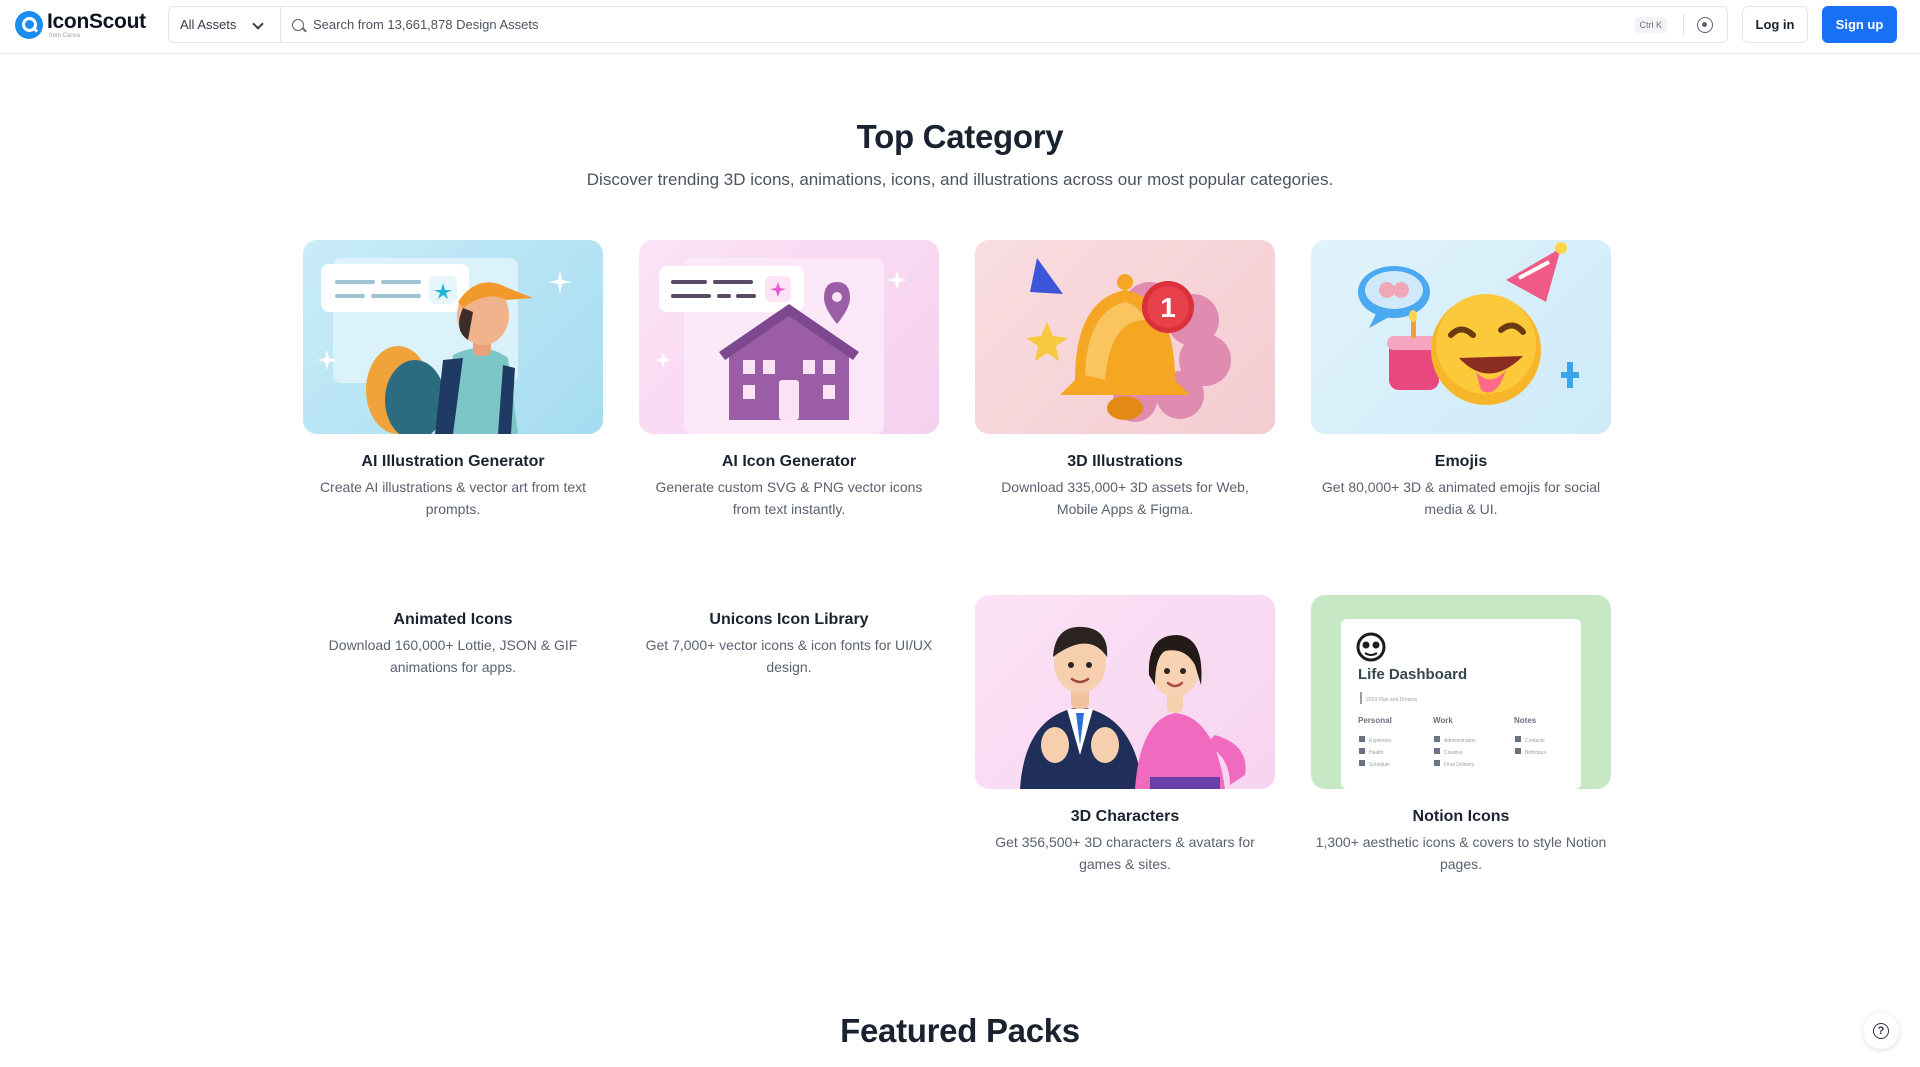  What do you see at coordinates (1525, 720) in the screenshot?
I see `notion-column-notes: Notes` at bounding box center [1525, 720].